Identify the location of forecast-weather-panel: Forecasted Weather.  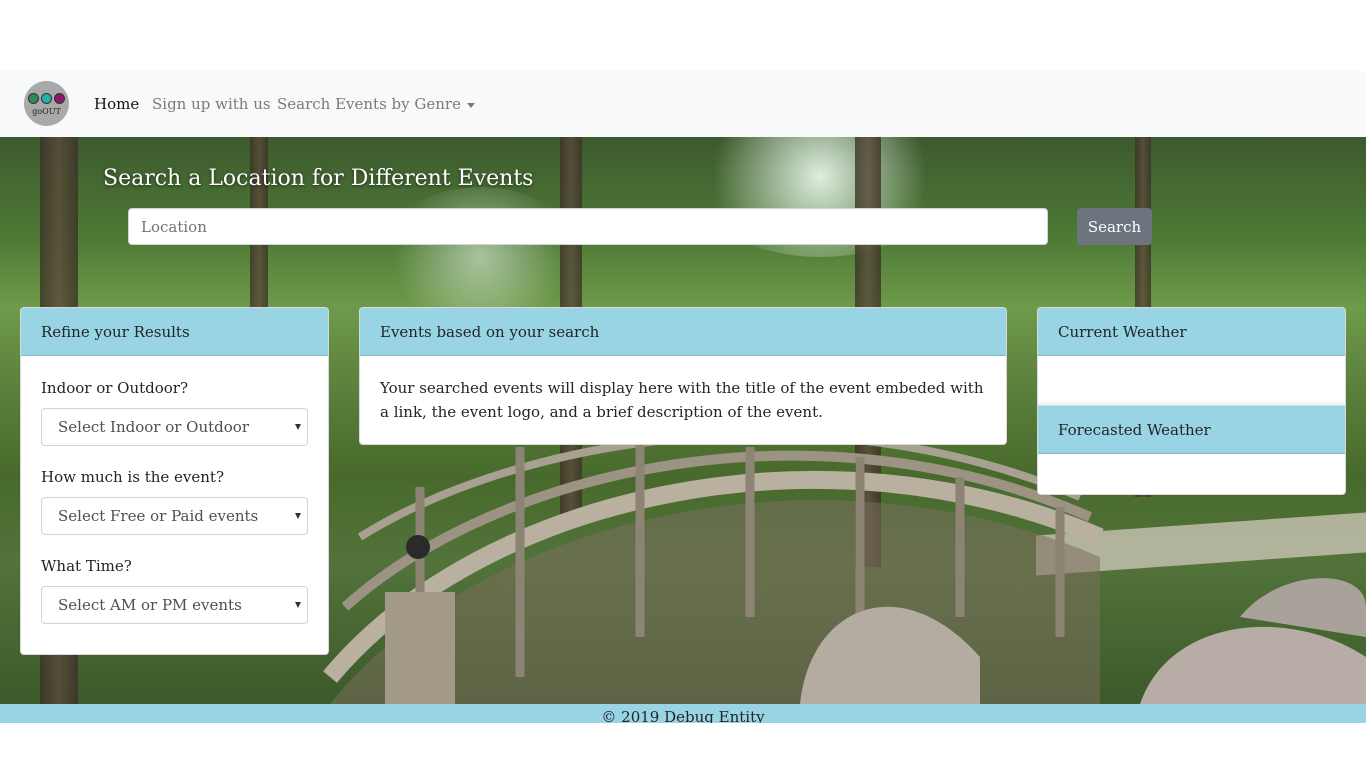
(1191, 429).